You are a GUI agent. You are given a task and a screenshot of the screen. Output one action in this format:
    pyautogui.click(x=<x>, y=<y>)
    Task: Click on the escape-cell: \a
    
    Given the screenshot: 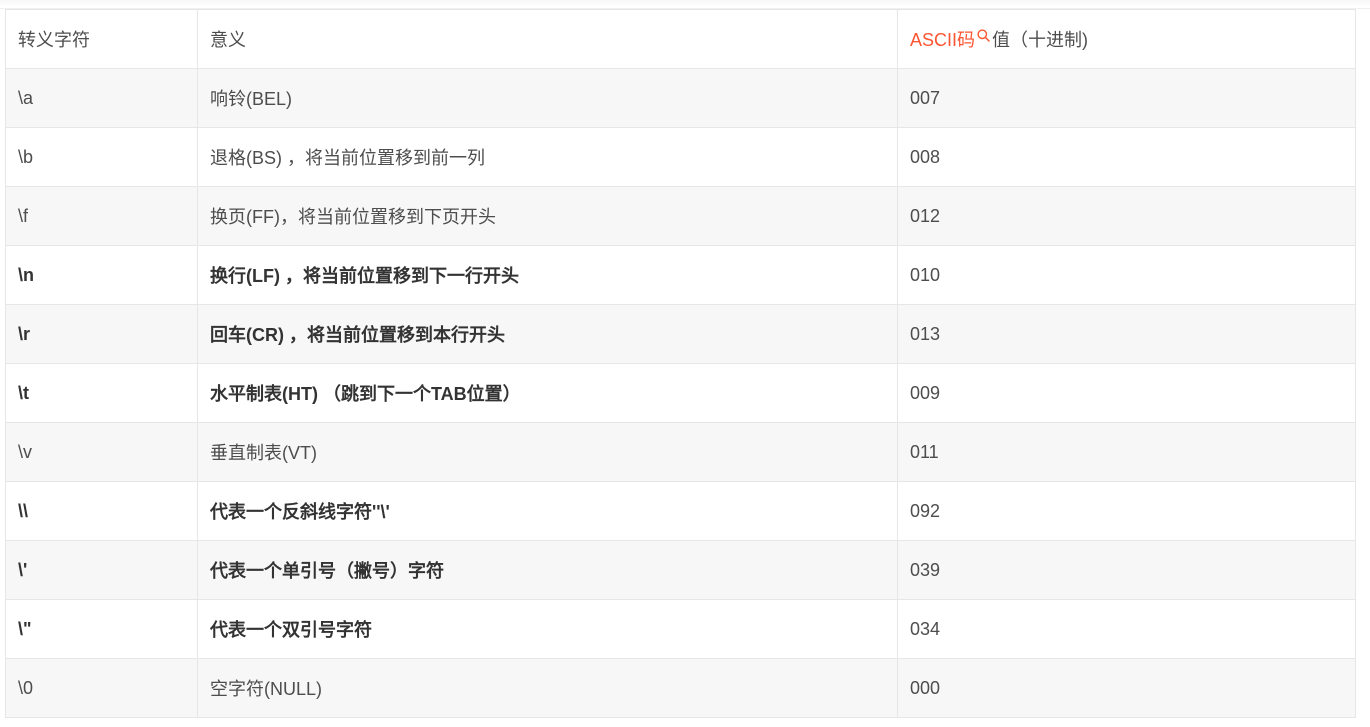 What is the action you would take?
    pyautogui.click(x=101, y=98)
    